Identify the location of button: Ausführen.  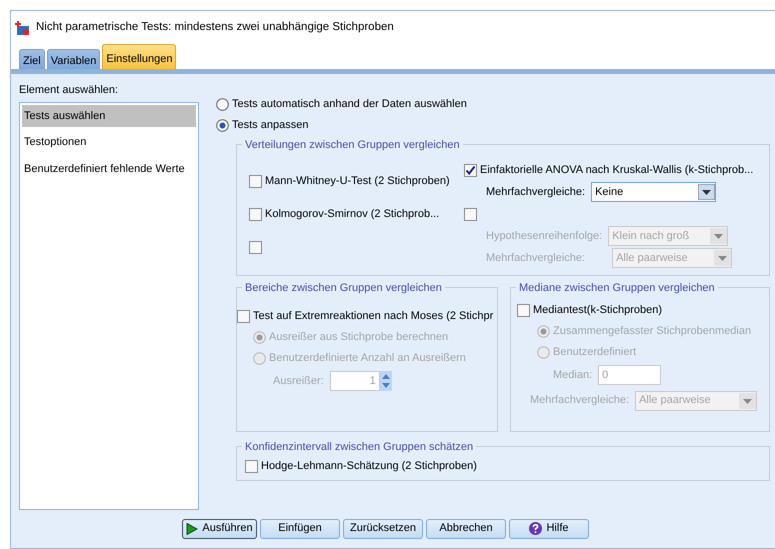
(219, 528).